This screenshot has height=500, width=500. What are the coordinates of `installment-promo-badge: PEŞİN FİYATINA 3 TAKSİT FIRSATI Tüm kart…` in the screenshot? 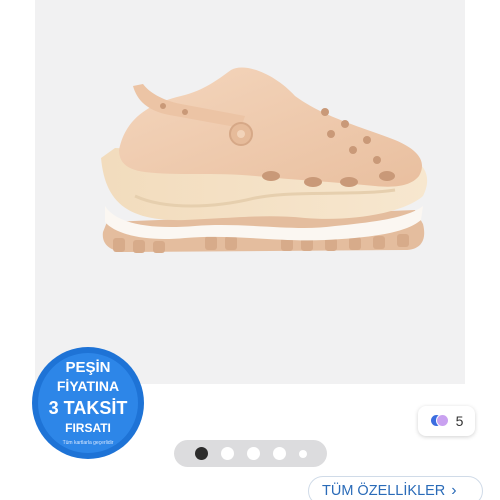 It's located at (88, 403).